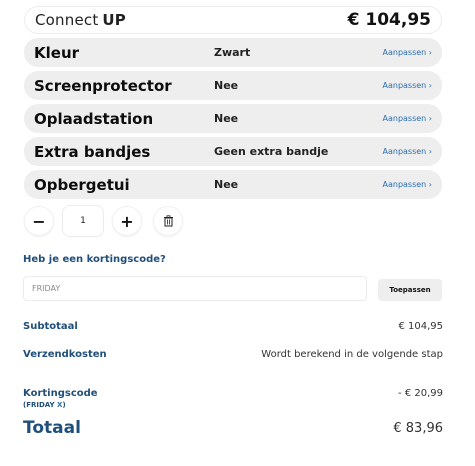 This screenshot has height=466, width=475. What do you see at coordinates (352, 354) in the screenshot?
I see `shipping-value: Wordt berekend in de volgende stap` at bounding box center [352, 354].